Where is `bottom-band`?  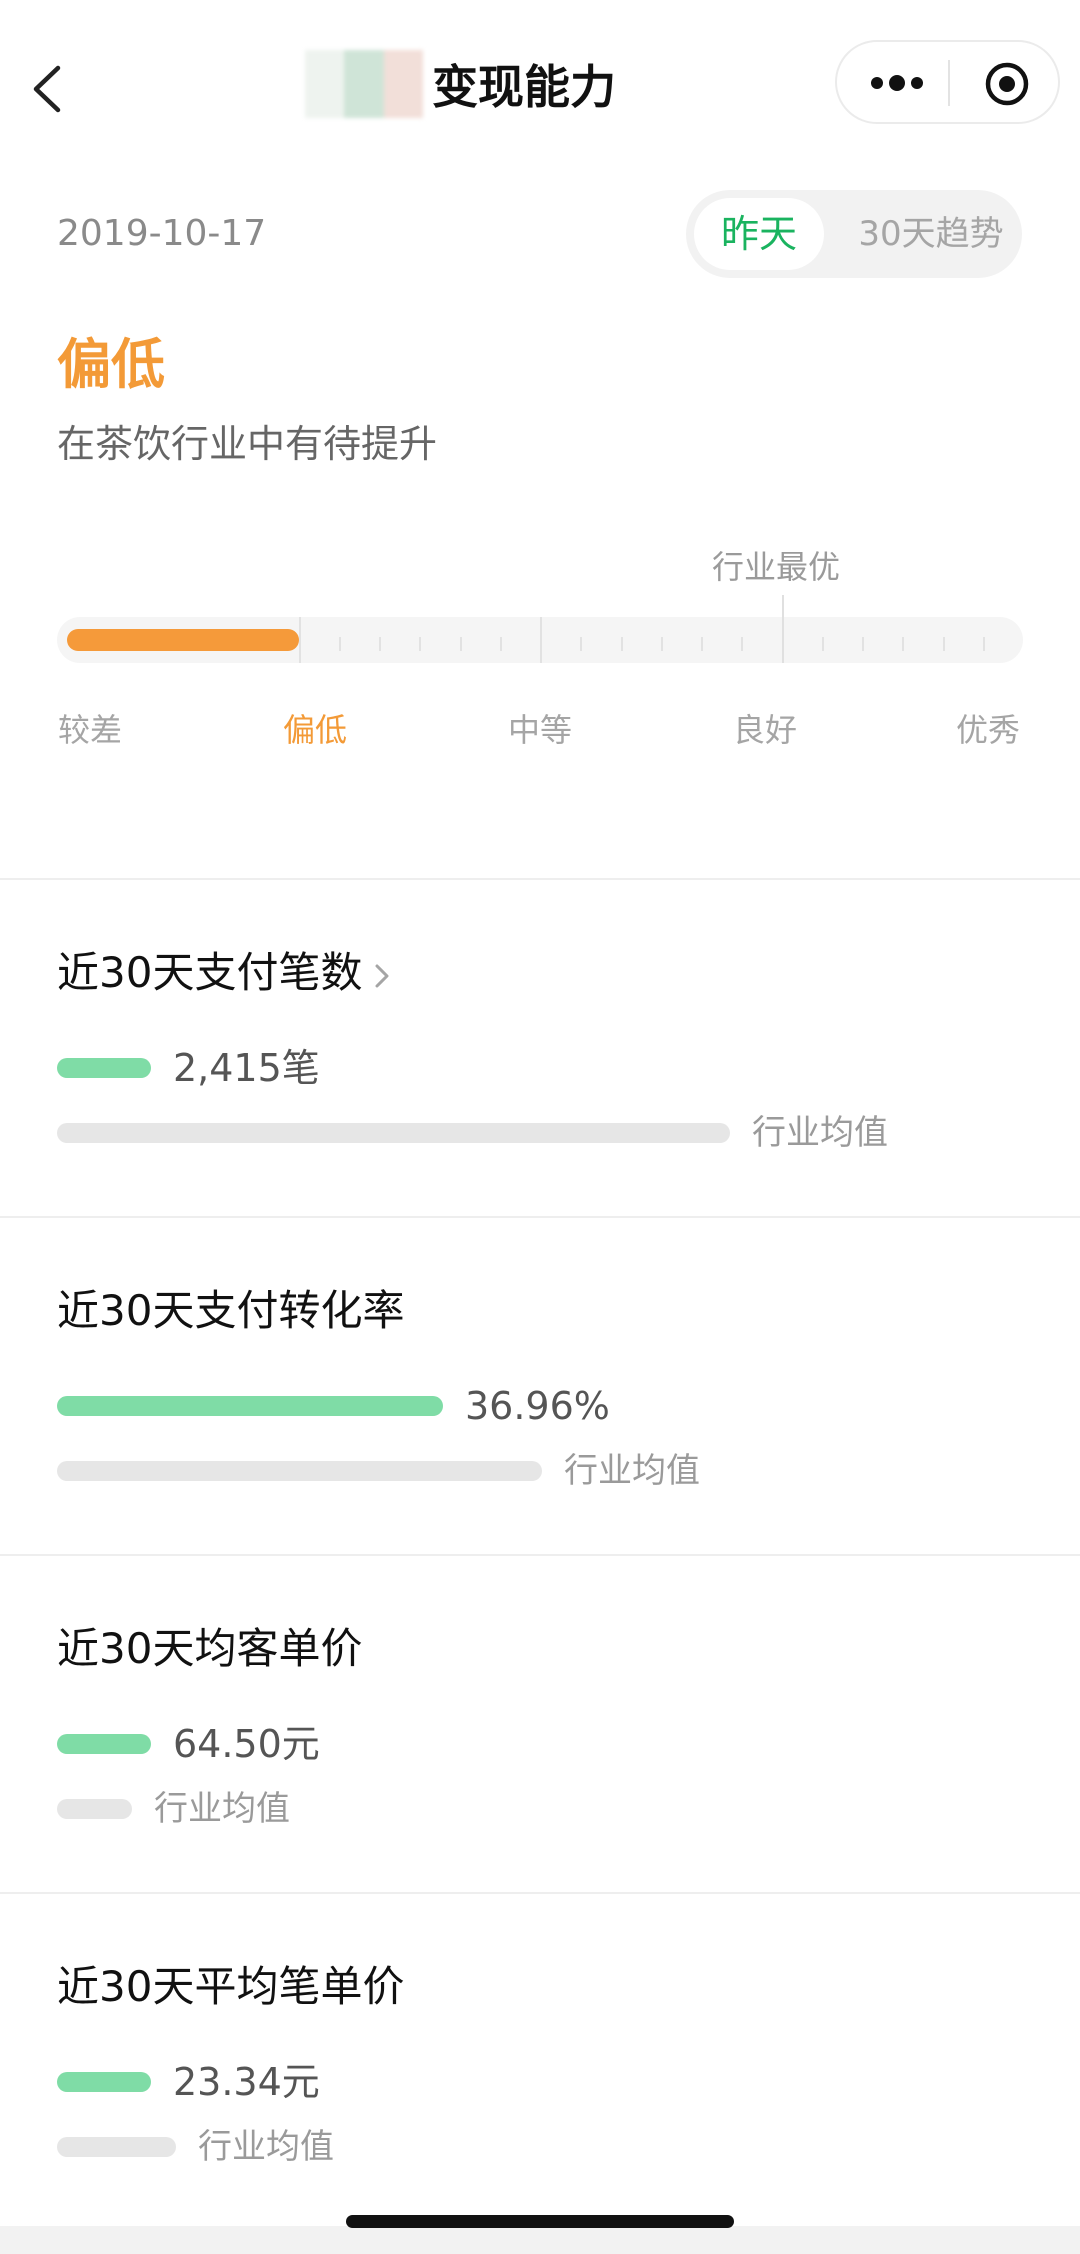
bottom-band is located at coordinates (540, 2240).